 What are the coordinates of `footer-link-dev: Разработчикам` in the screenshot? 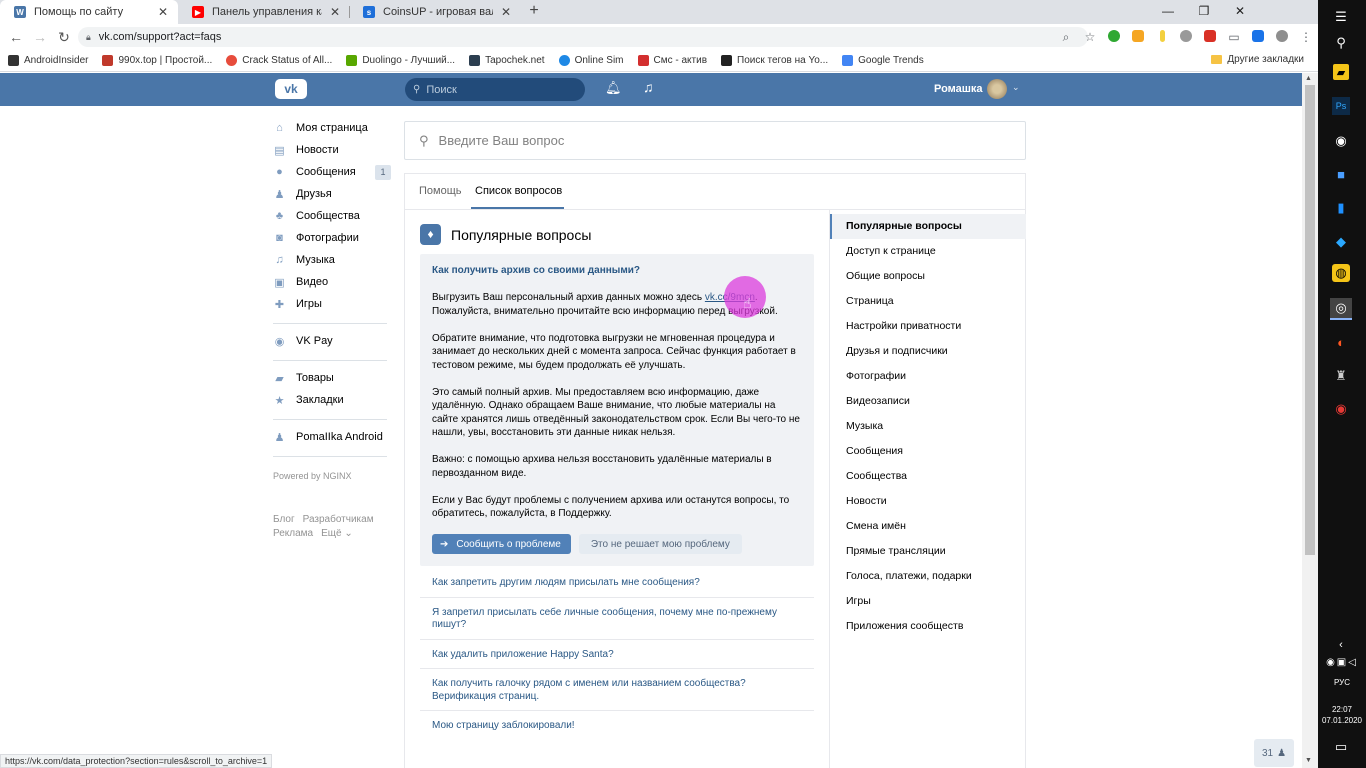 It's located at (338, 519).